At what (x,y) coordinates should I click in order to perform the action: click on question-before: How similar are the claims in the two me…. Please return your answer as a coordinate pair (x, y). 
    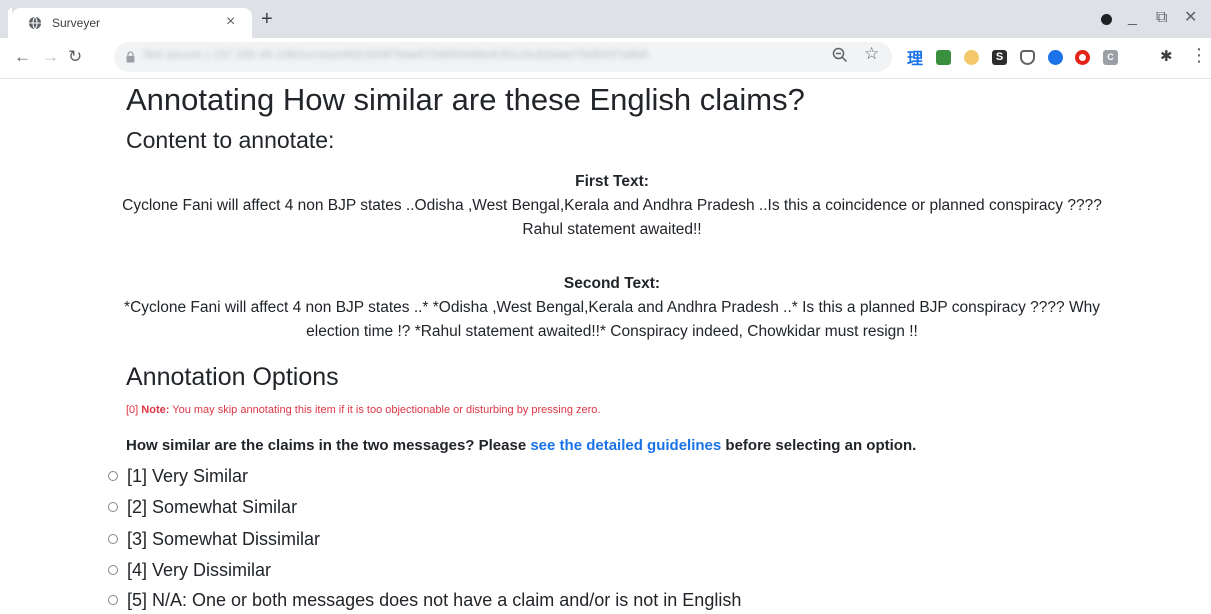
    Looking at the image, I should click on (326, 445).